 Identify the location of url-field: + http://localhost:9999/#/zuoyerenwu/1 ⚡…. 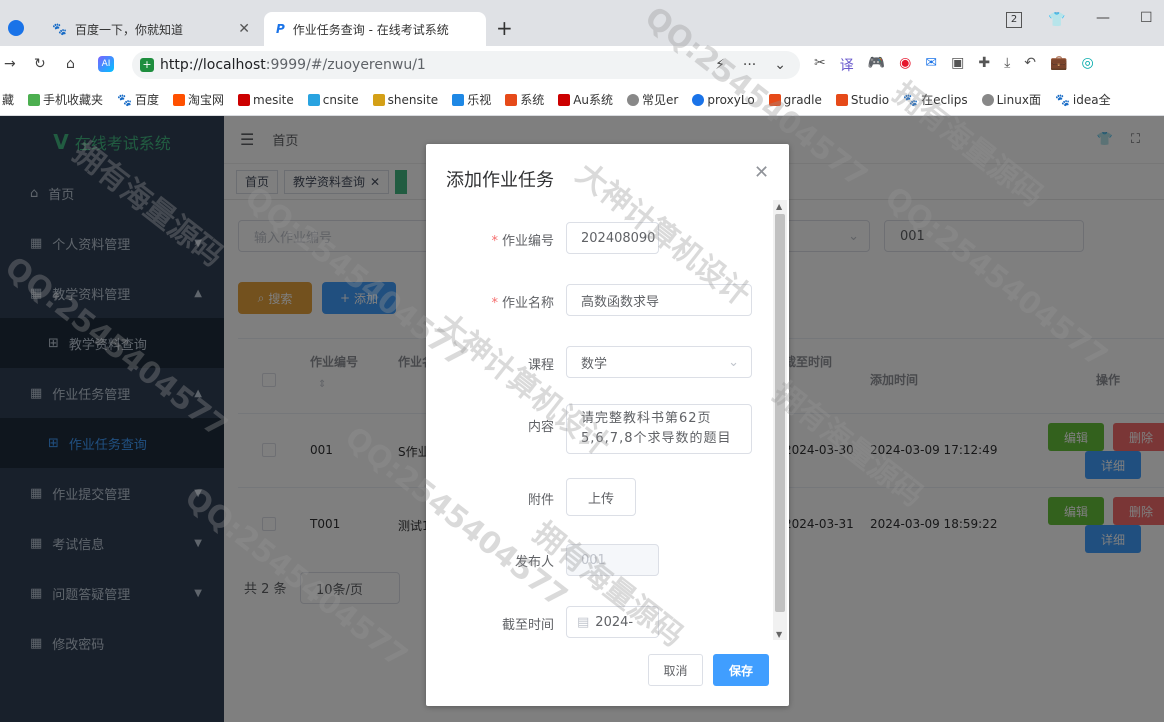
(466, 65).